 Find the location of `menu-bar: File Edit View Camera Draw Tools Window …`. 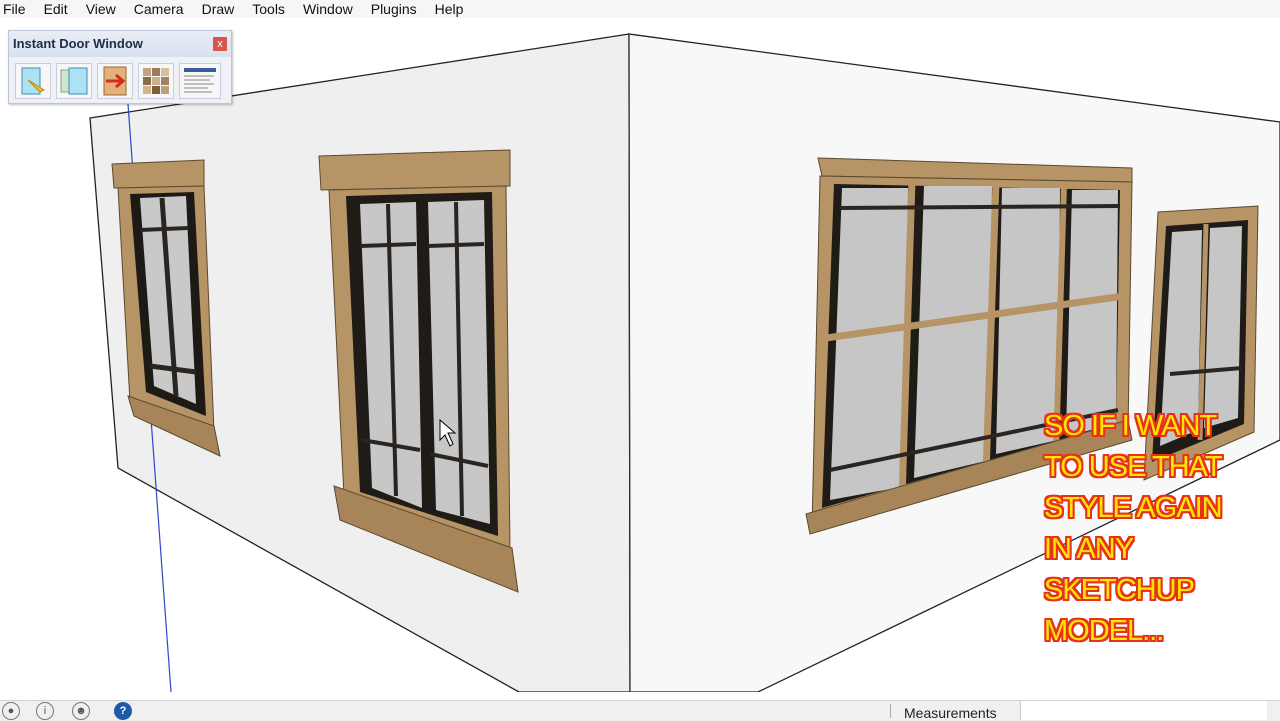

menu-bar: File Edit View Camera Draw Tools Window … is located at coordinates (640, 9).